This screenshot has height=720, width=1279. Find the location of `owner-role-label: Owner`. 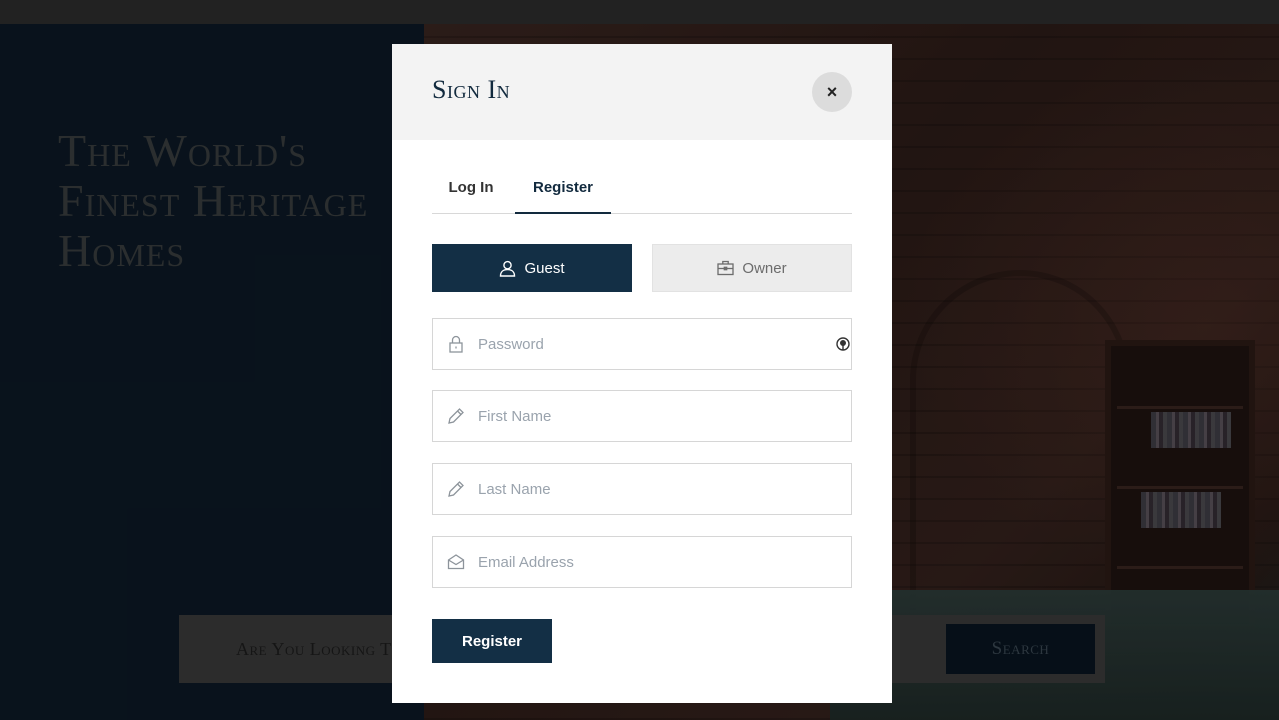

owner-role-label: Owner is located at coordinates (764, 268).